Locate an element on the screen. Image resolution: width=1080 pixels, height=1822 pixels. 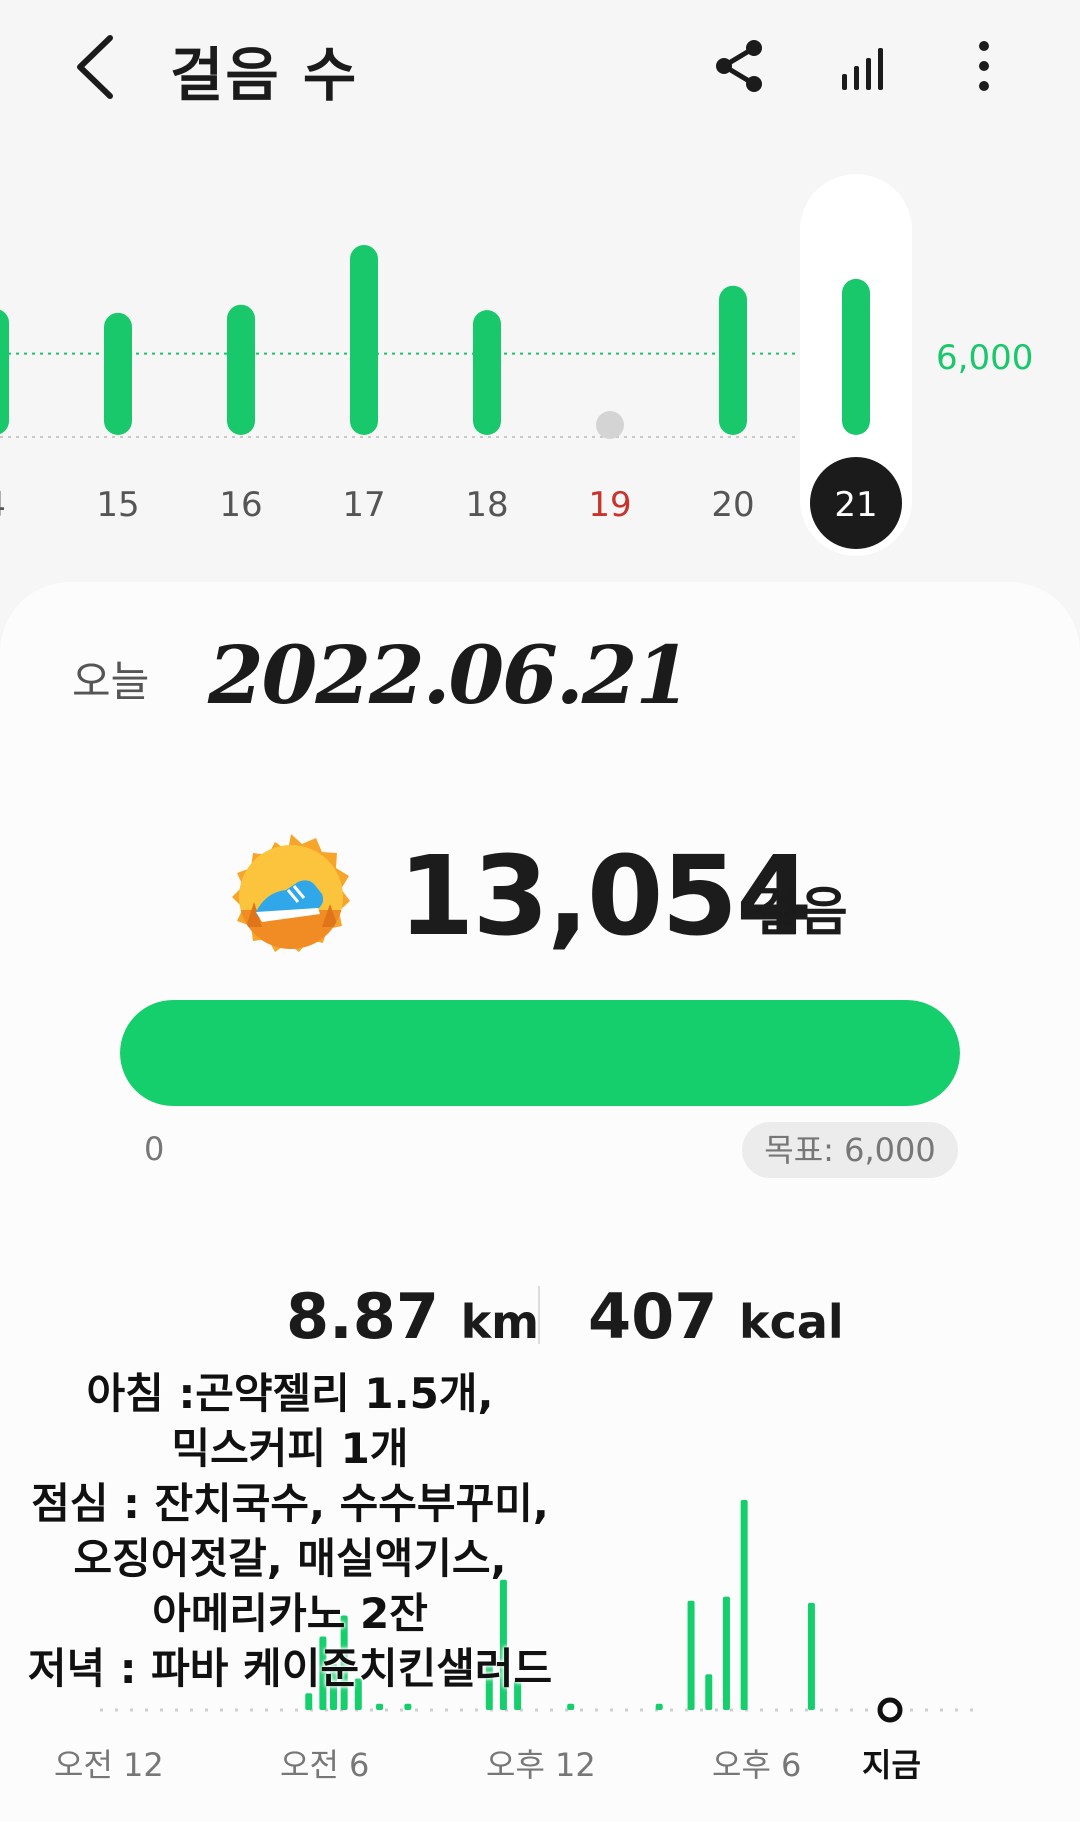
step-unit: 걸음 is located at coordinates (800, 913).